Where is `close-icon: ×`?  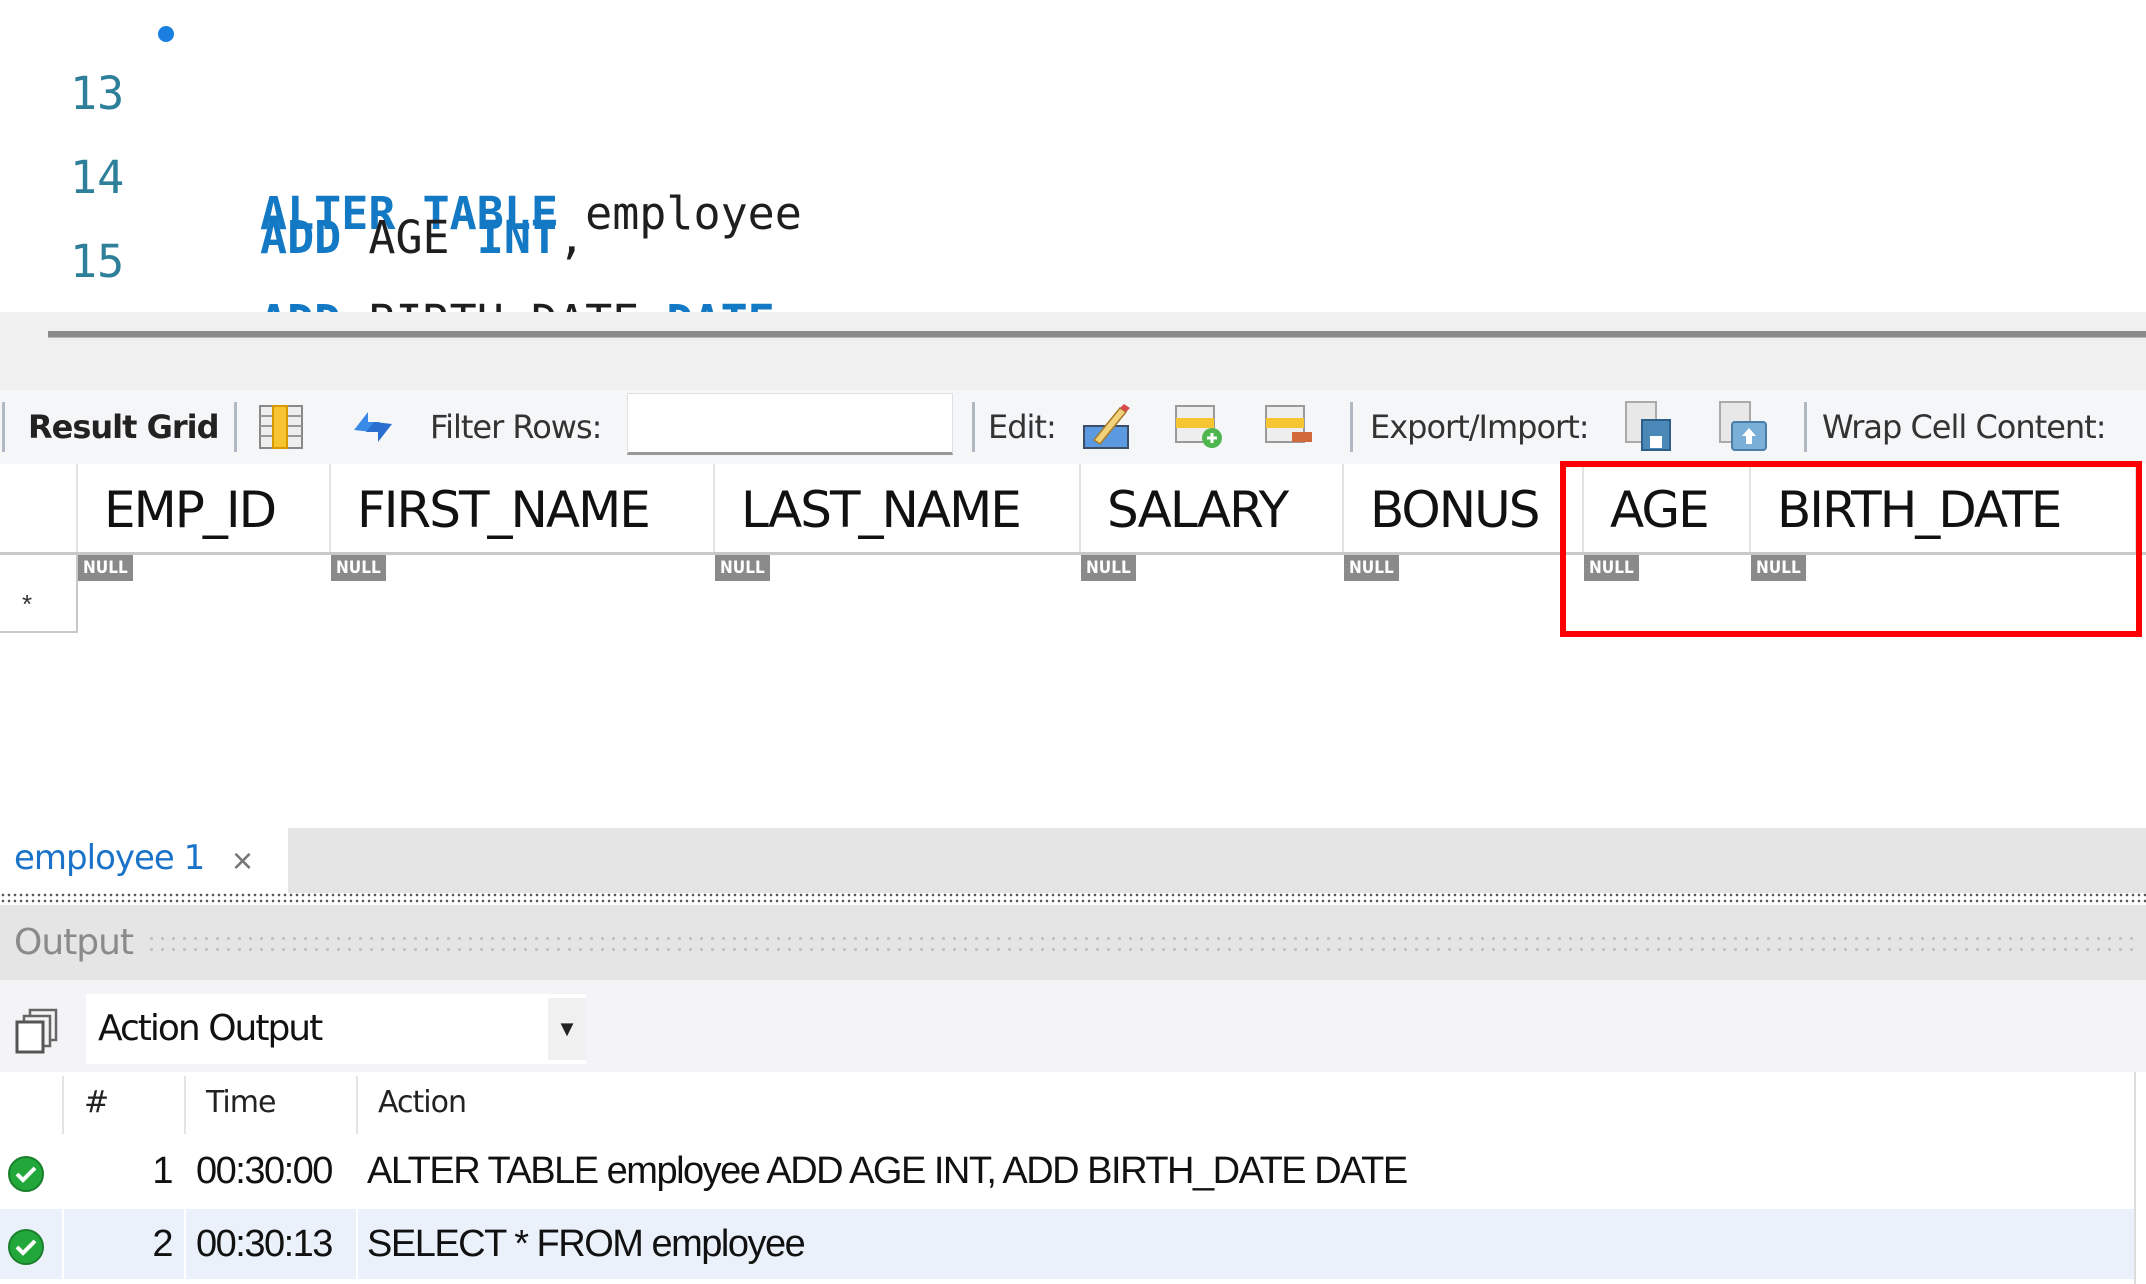
close-icon: × is located at coordinates (242, 861).